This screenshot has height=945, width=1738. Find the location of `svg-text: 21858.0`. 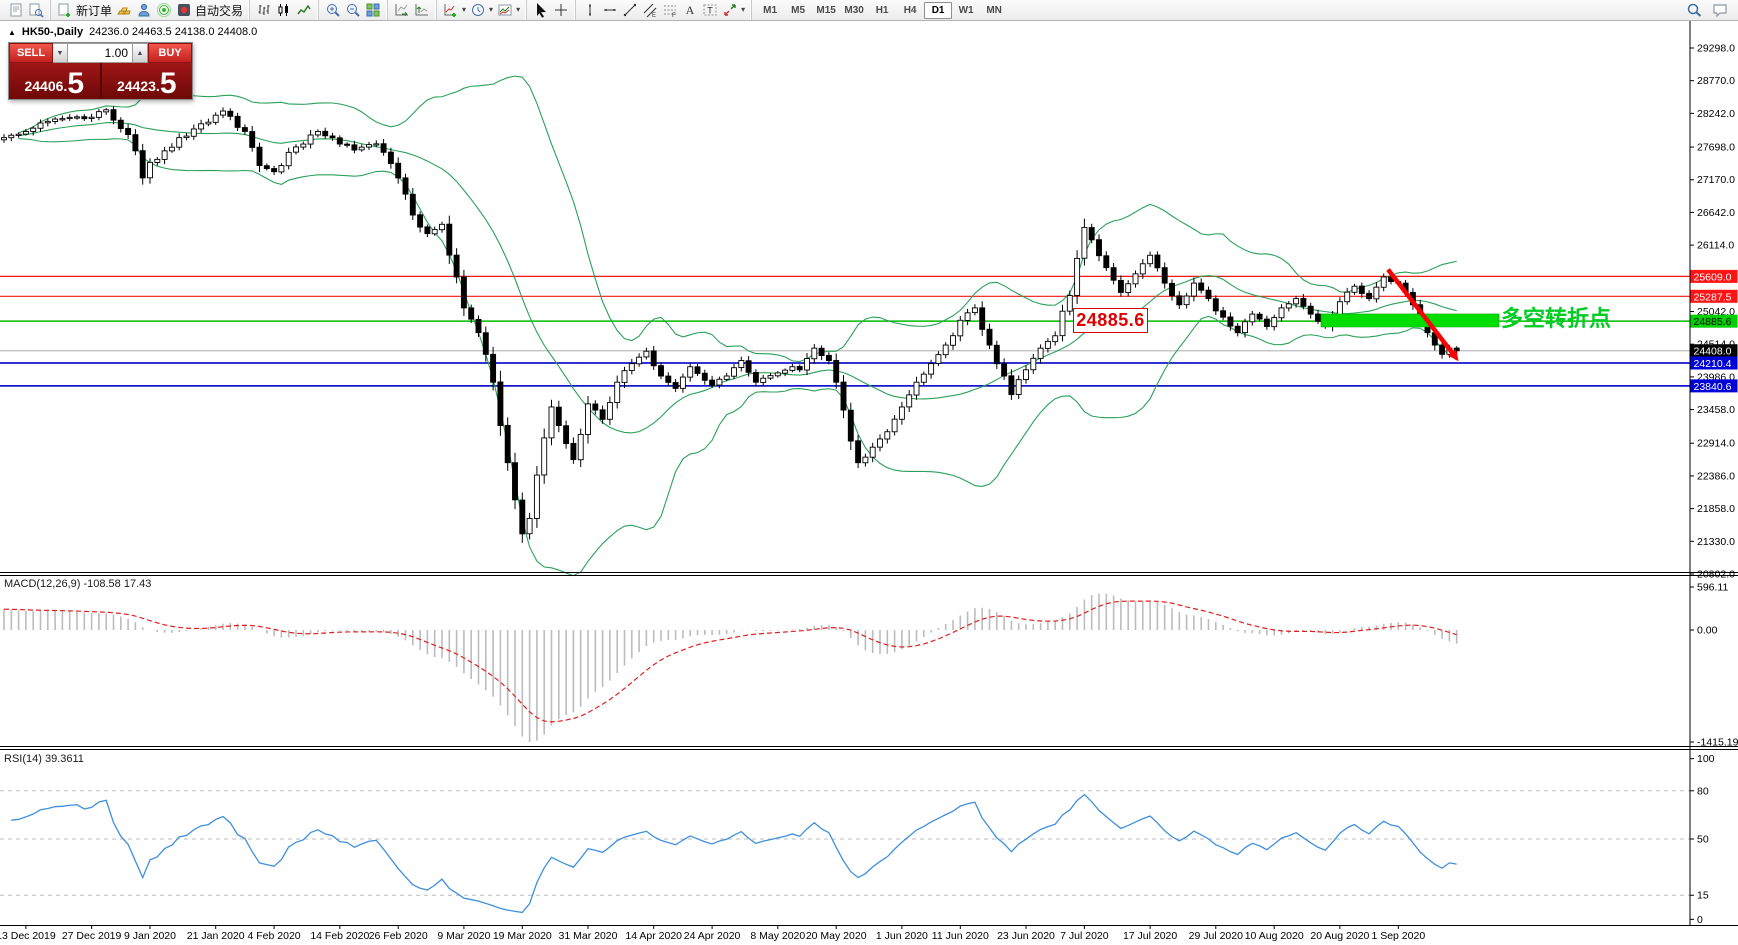

svg-text: 21858.0 is located at coordinates (1716, 509).